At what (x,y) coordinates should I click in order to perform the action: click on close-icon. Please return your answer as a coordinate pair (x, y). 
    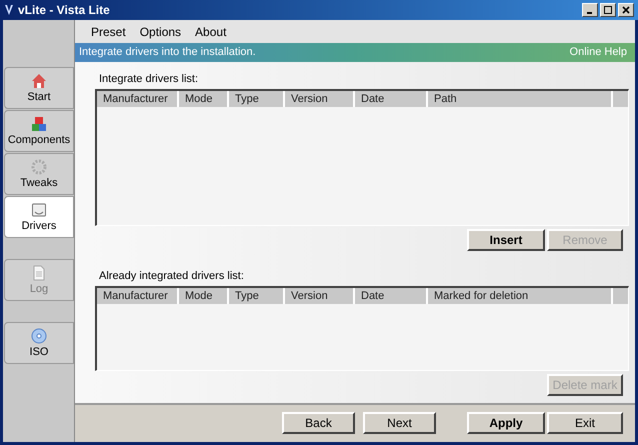
    Looking at the image, I should click on (626, 10).